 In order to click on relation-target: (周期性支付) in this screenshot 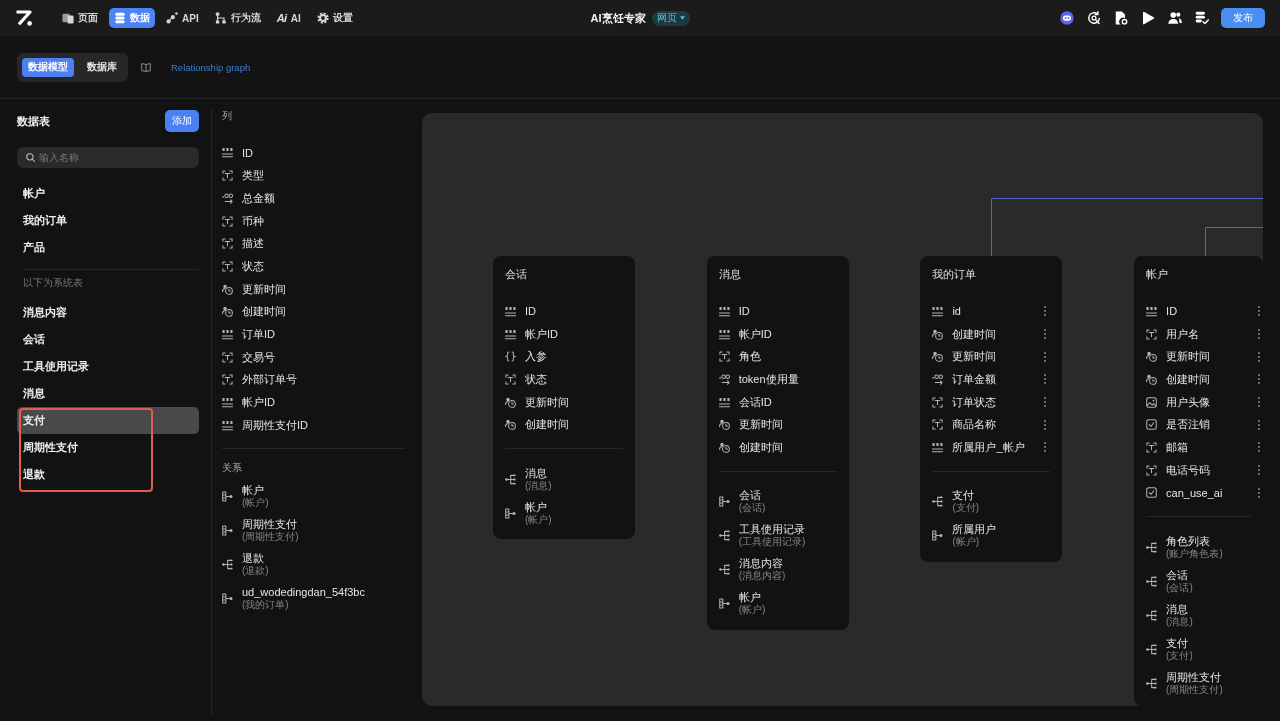, I will do `click(270, 537)`.